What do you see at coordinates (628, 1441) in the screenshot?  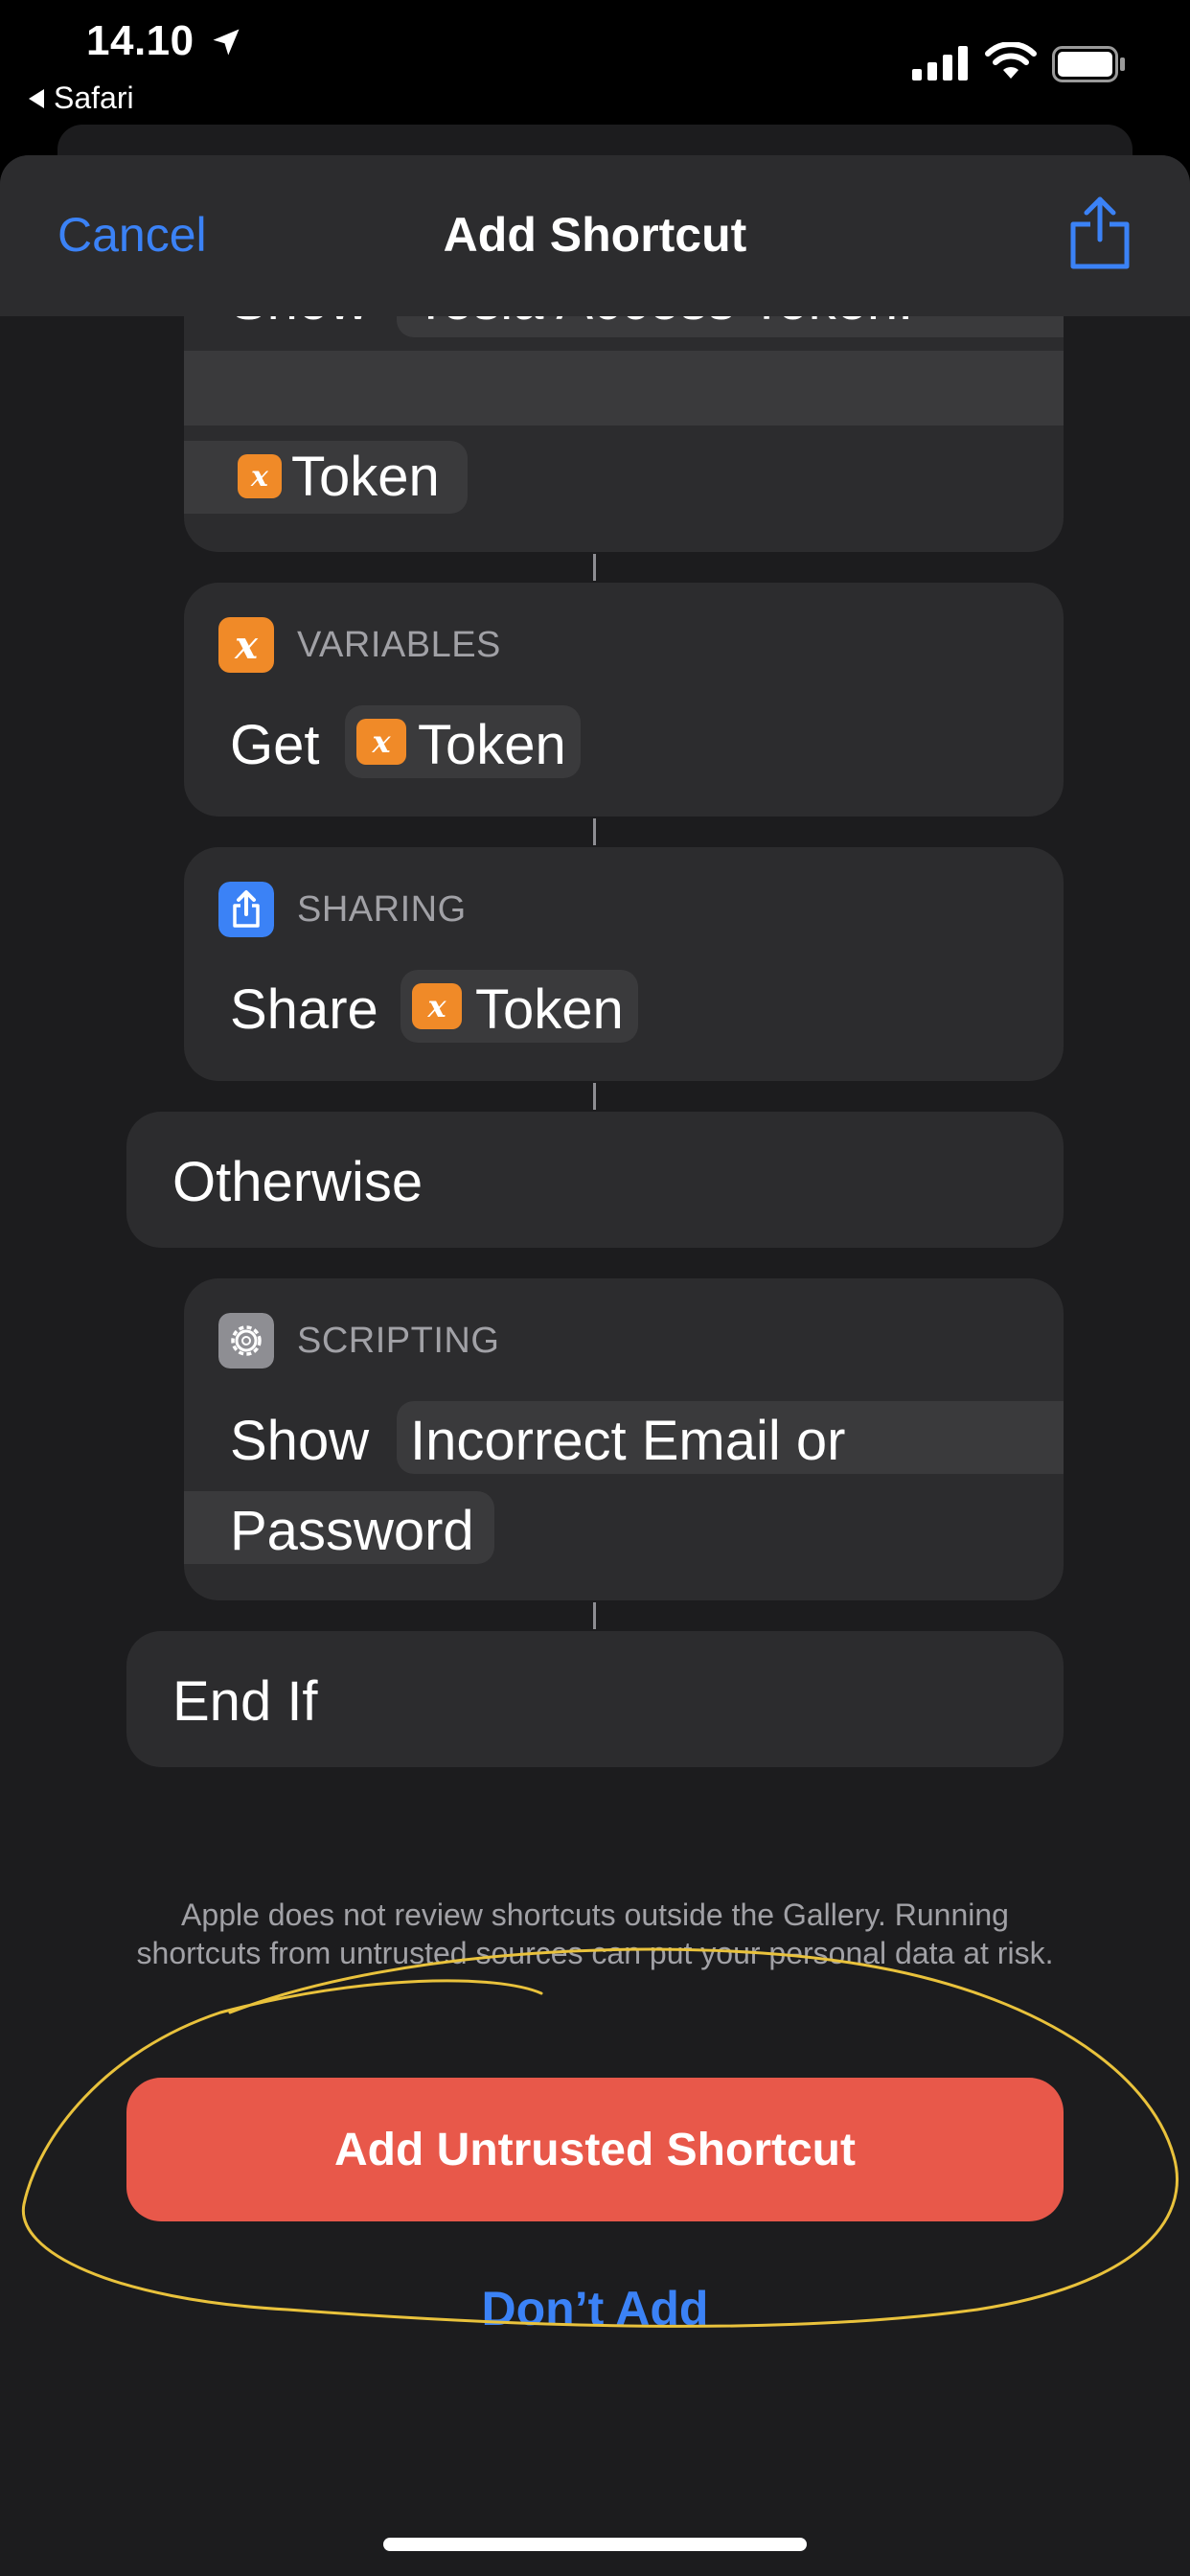 I see `error-text-line1: Incorrect Email or` at bounding box center [628, 1441].